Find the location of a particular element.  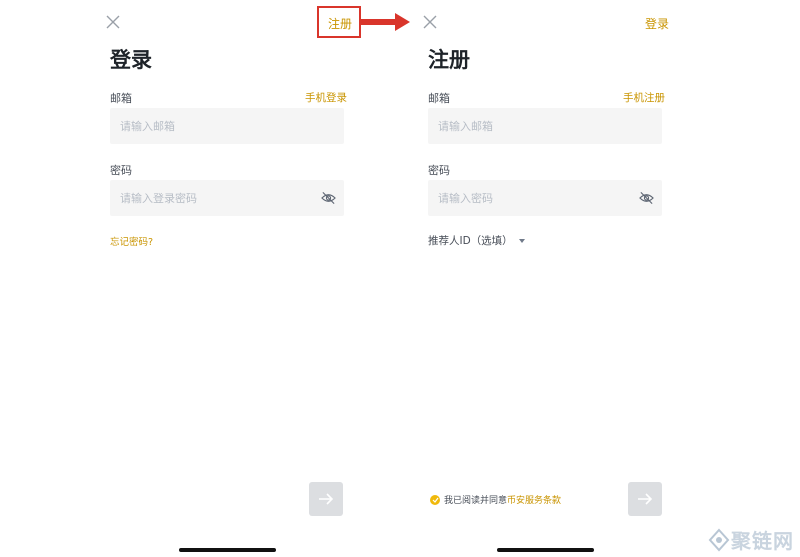

check-circle-icon is located at coordinates (435, 499).